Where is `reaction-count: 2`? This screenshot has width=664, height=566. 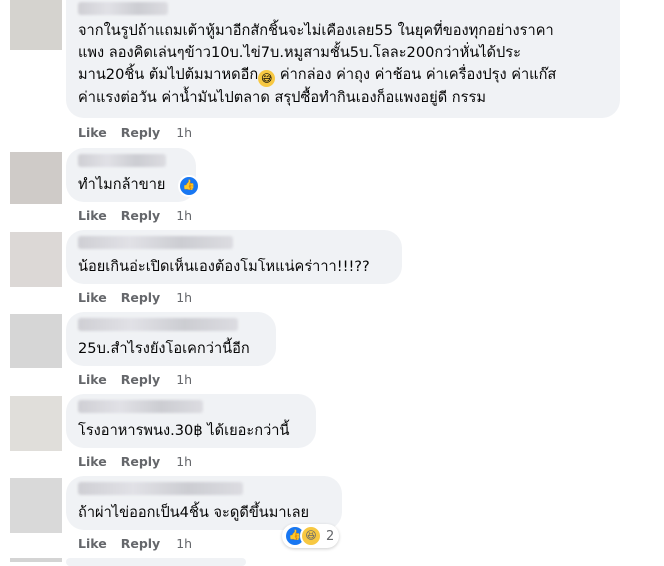
reaction-count: 2 is located at coordinates (330, 536).